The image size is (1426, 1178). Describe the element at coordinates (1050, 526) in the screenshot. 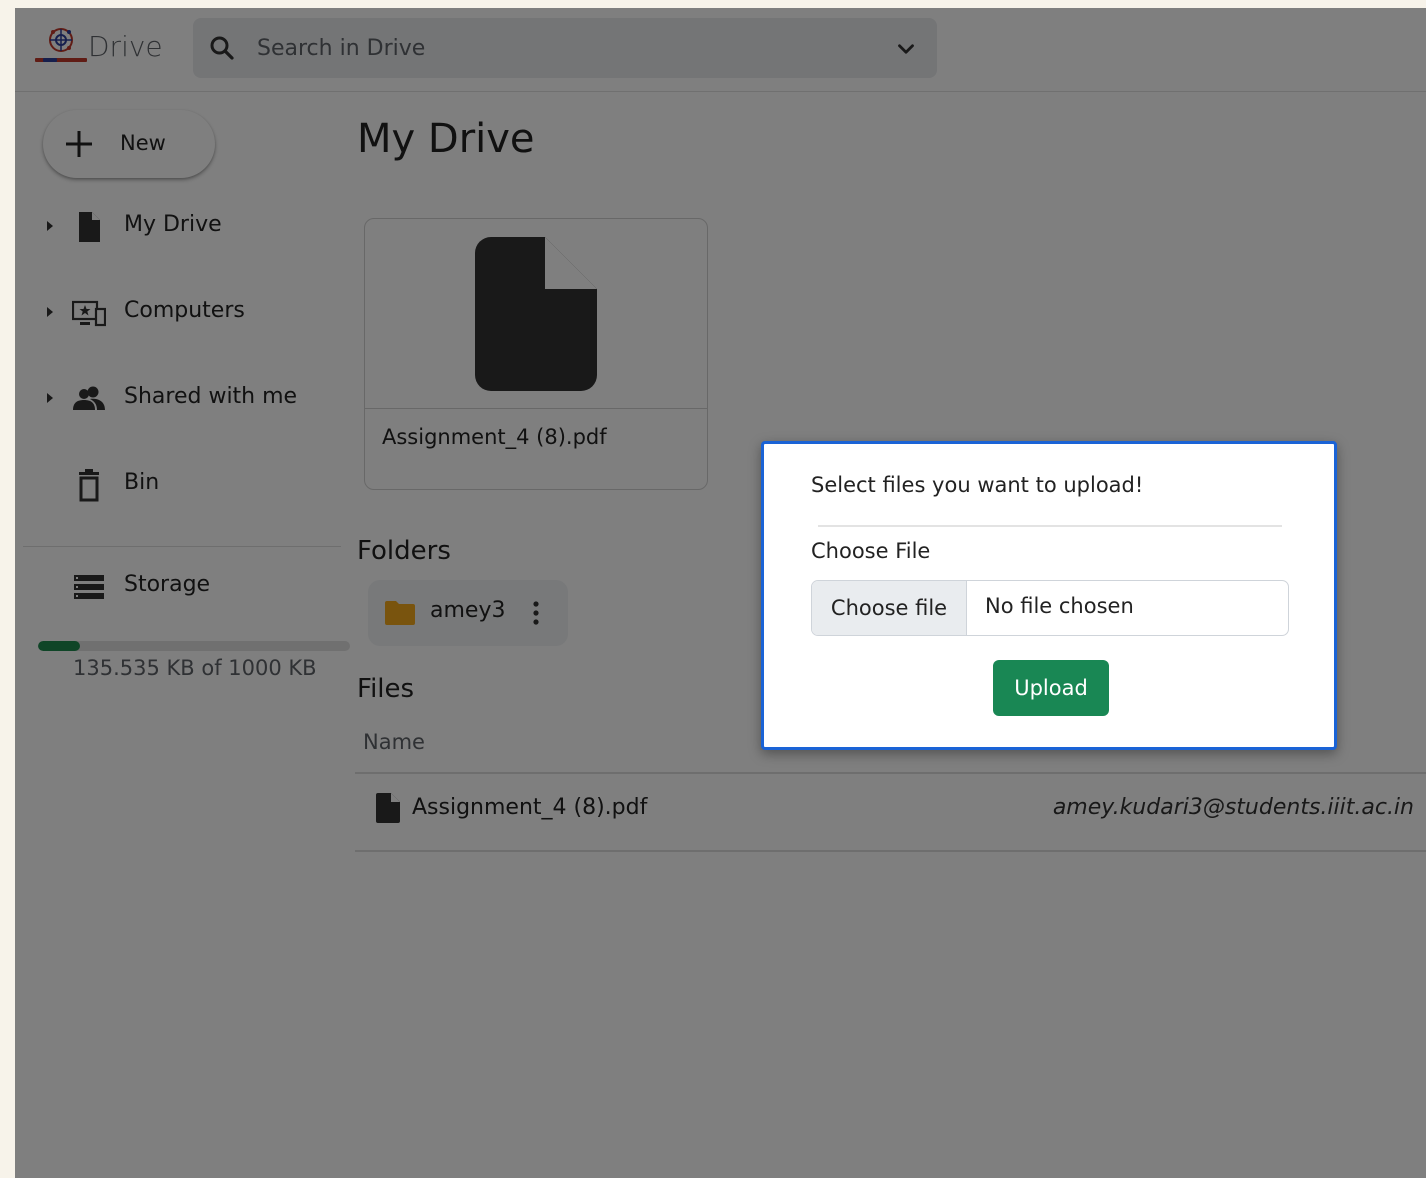

I see `modal-divider` at that location.